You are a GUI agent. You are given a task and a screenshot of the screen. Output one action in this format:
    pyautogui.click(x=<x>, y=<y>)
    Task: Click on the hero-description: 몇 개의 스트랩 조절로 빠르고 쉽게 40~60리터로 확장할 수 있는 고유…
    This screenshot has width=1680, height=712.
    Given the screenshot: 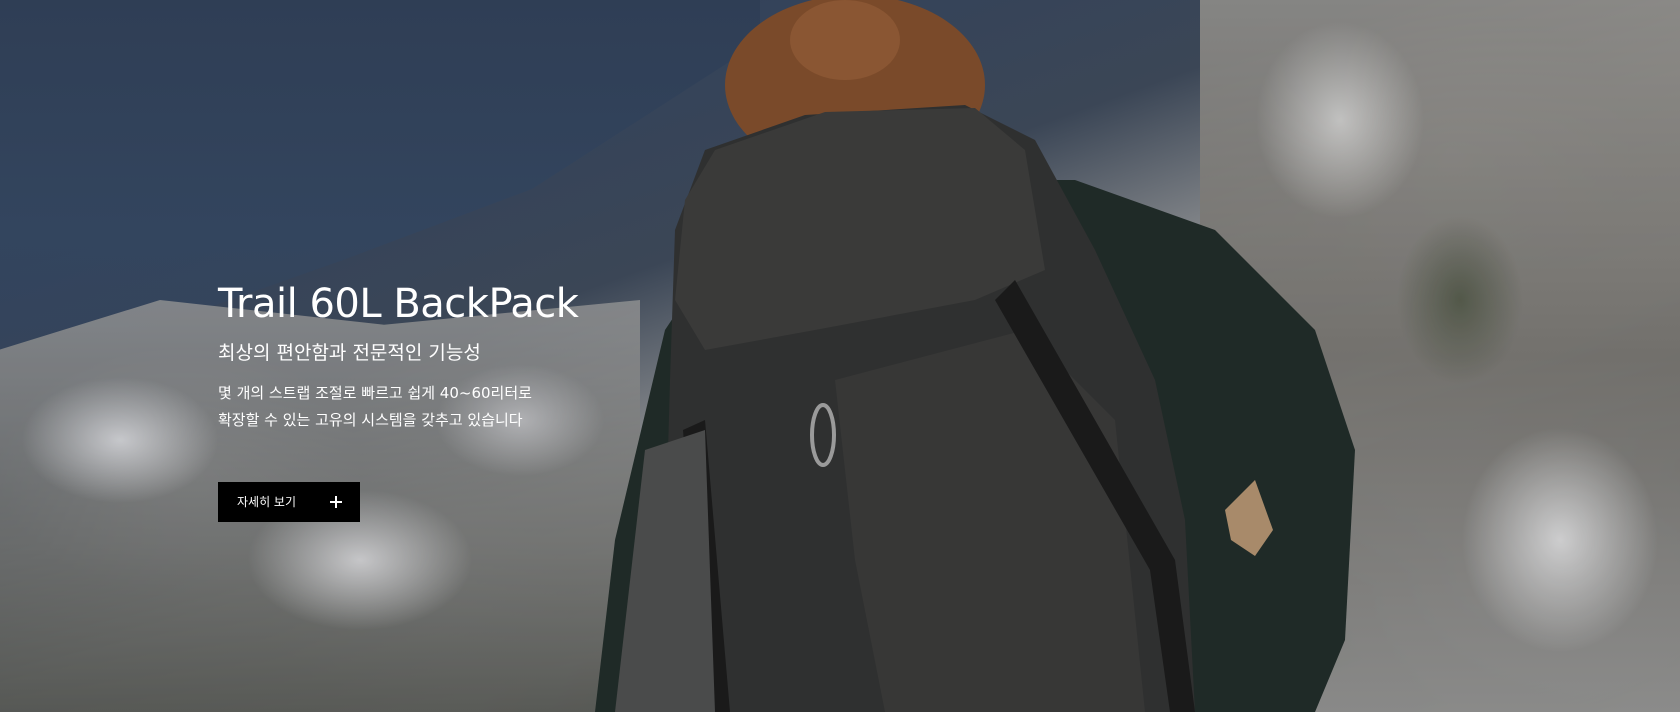 What is the action you would take?
    pyautogui.click(x=478, y=407)
    